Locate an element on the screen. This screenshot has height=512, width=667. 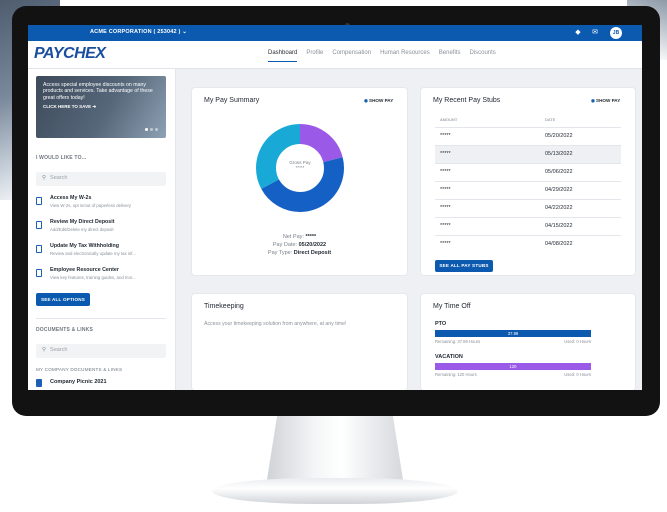
table-row: ***** 05/20/2022 is located at coordinates (528, 136).